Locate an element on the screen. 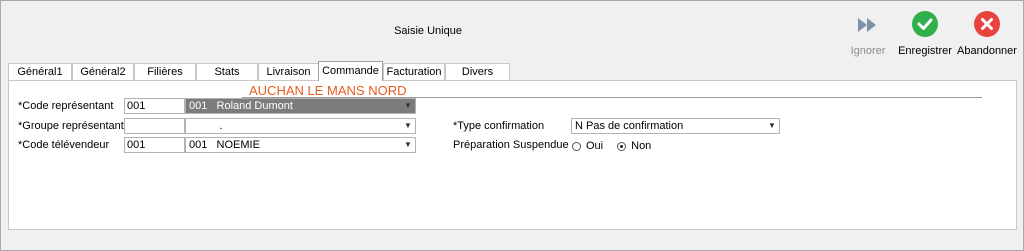 Image resolution: width=1024 pixels, height=251 pixels. preparation-suspendue-radios: Oui Non is located at coordinates (618, 146).